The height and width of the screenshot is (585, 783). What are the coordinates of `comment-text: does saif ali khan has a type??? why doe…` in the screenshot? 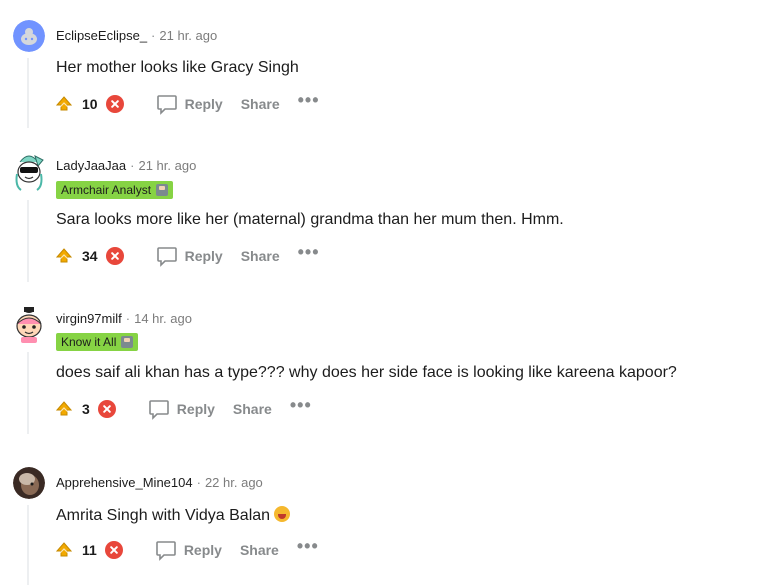 It's located at (366, 372).